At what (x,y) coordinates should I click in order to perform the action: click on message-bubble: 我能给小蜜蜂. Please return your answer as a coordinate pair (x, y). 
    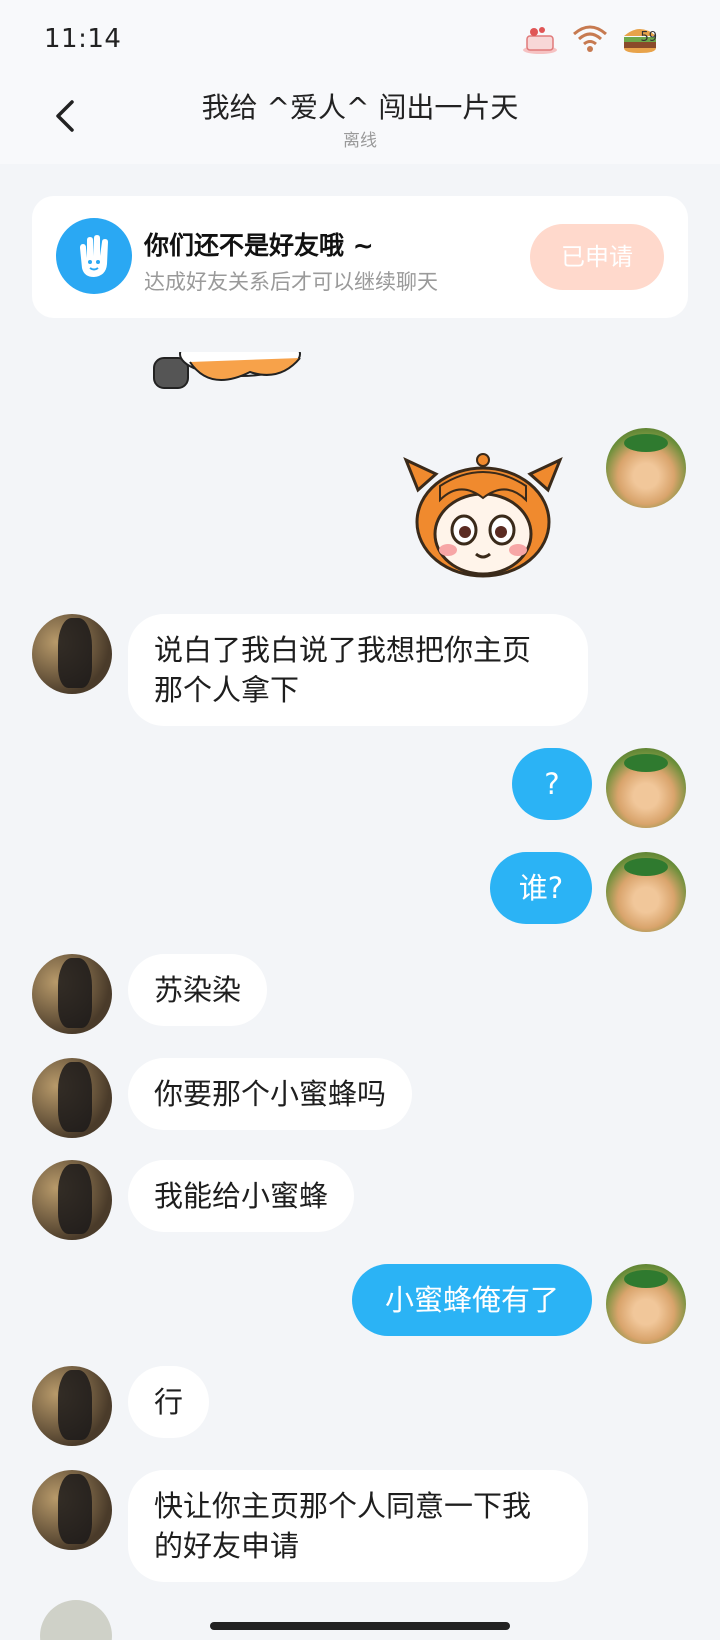
    Looking at the image, I should click on (241, 1196).